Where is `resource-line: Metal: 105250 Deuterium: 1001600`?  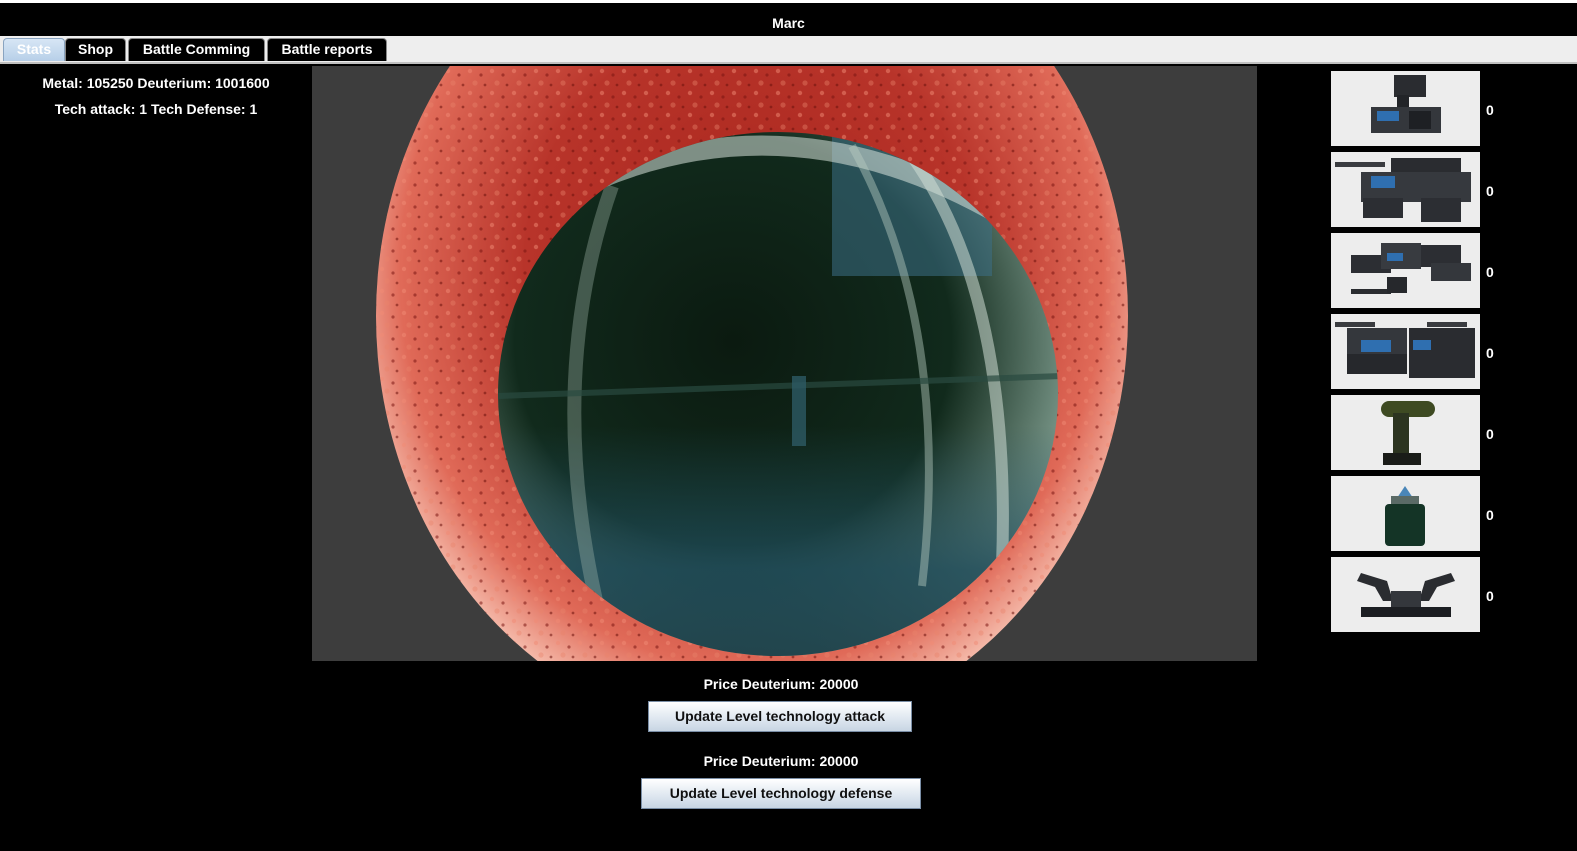
resource-line: Metal: 105250 Deuterium: 1001600 is located at coordinates (156, 85).